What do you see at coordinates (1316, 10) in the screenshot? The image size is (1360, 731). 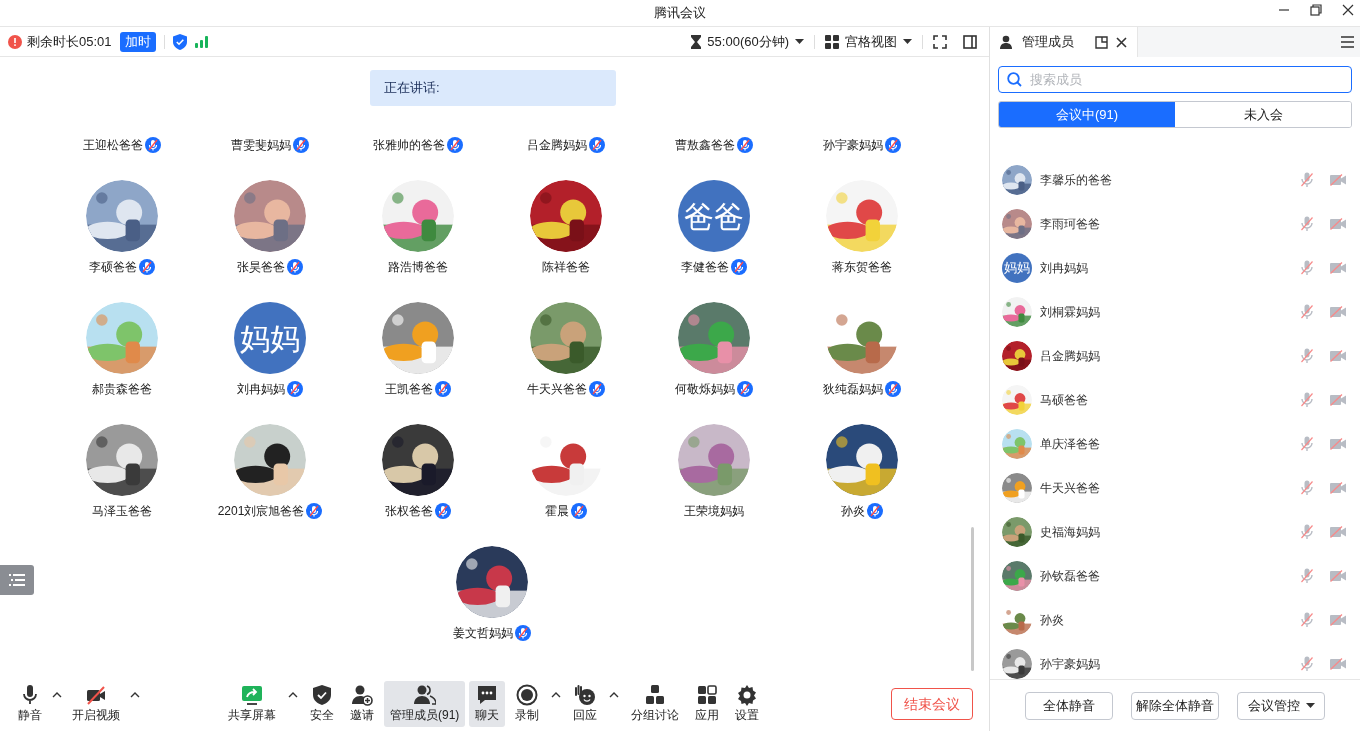 I see `restore-icon` at bounding box center [1316, 10].